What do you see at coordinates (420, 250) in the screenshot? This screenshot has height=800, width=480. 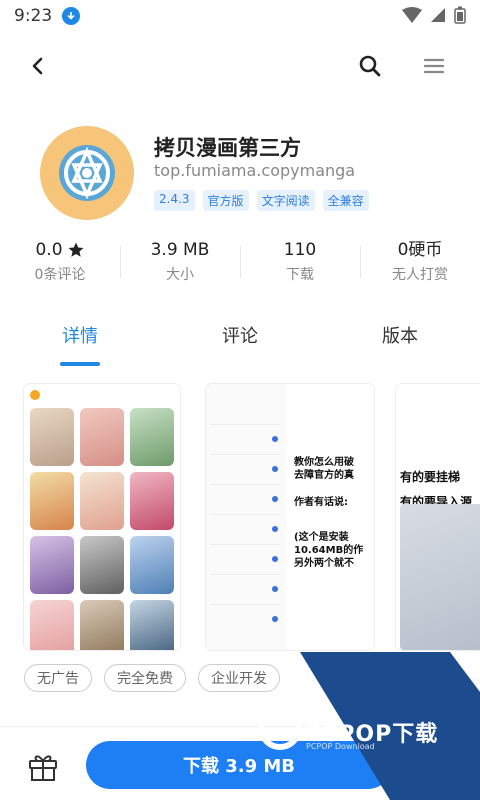 I see `coins-value: 0硬币` at bounding box center [420, 250].